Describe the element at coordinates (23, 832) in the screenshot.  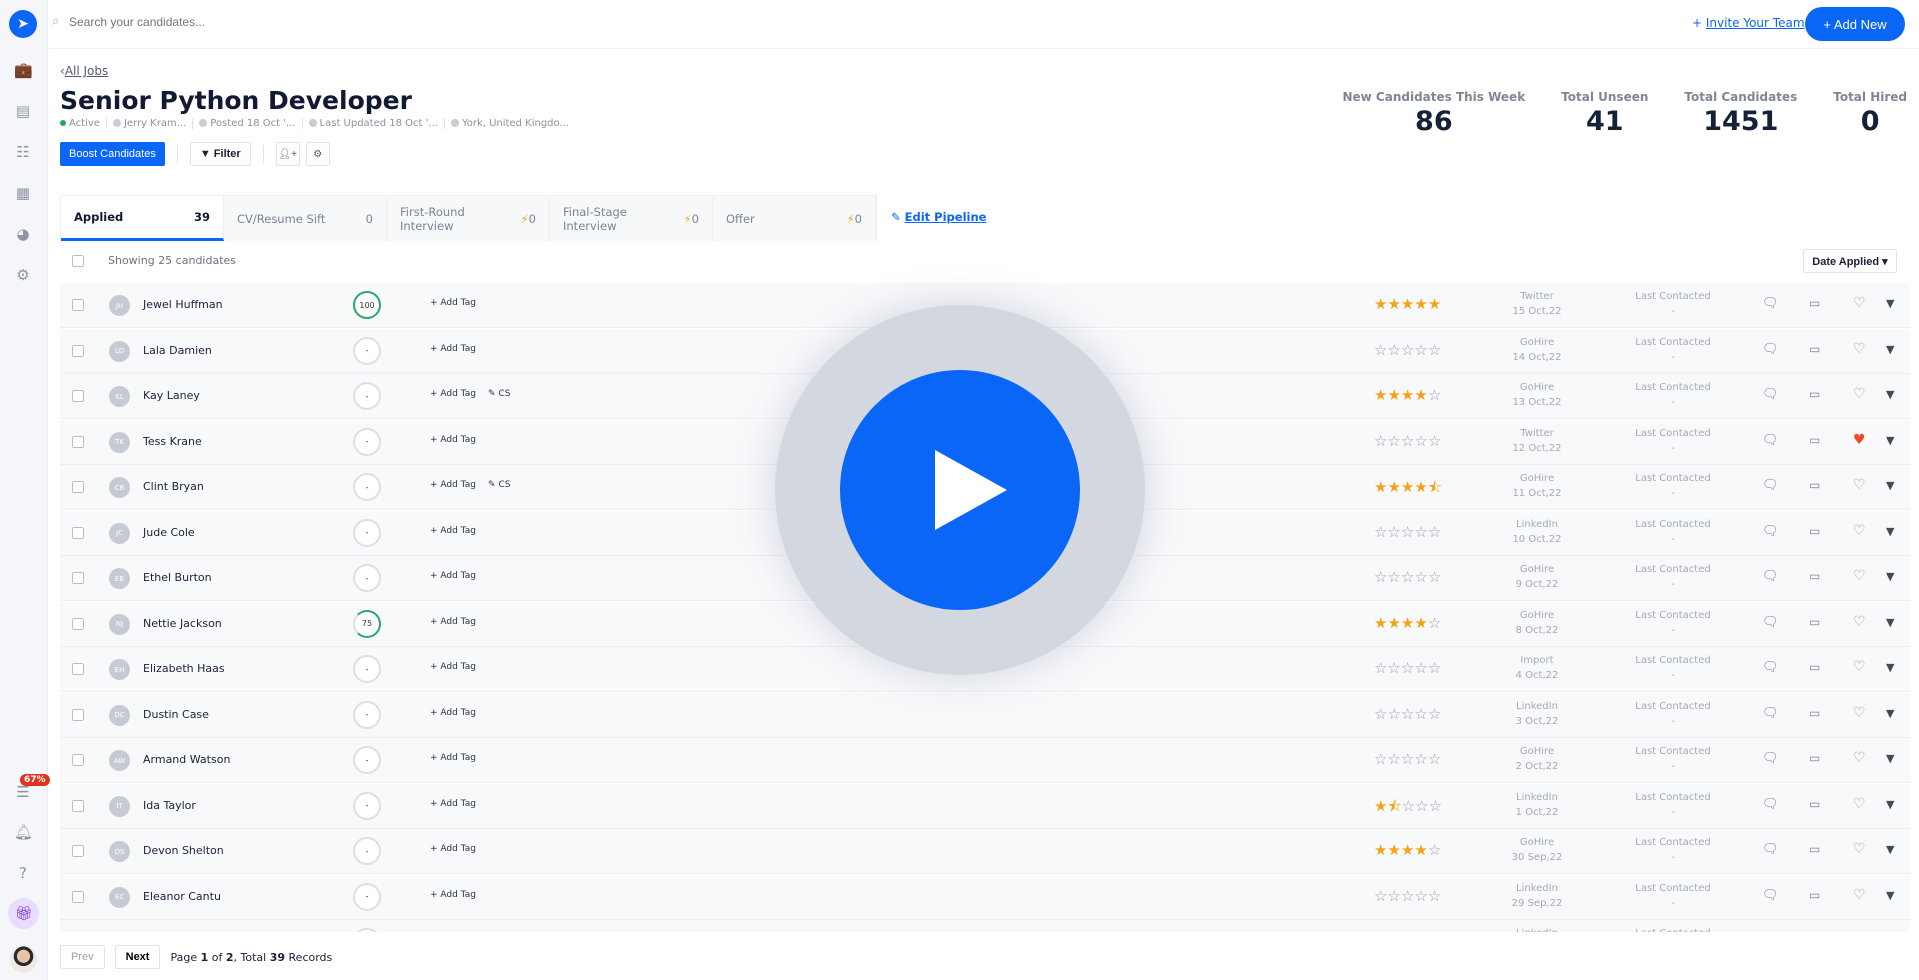
I see `bell-icon: 🔔︎` at that location.